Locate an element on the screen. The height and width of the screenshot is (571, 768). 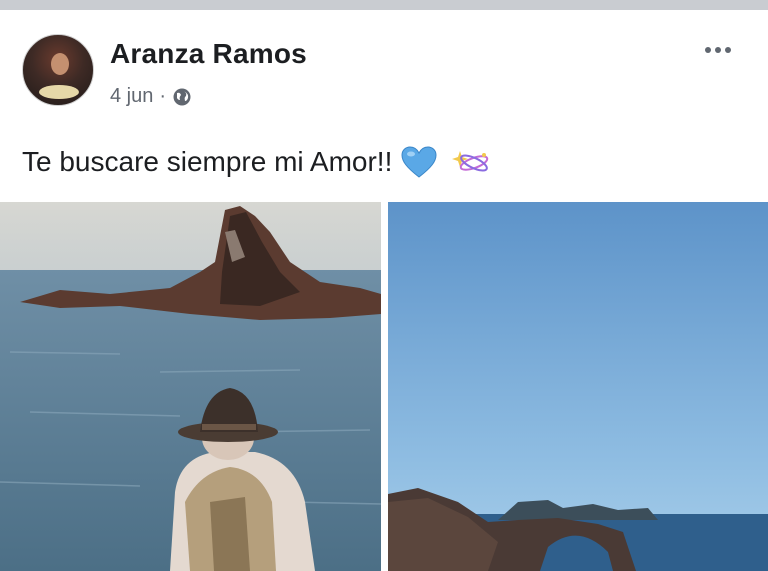
post-meta: 4 jun · is located at coordinates (151, 96).